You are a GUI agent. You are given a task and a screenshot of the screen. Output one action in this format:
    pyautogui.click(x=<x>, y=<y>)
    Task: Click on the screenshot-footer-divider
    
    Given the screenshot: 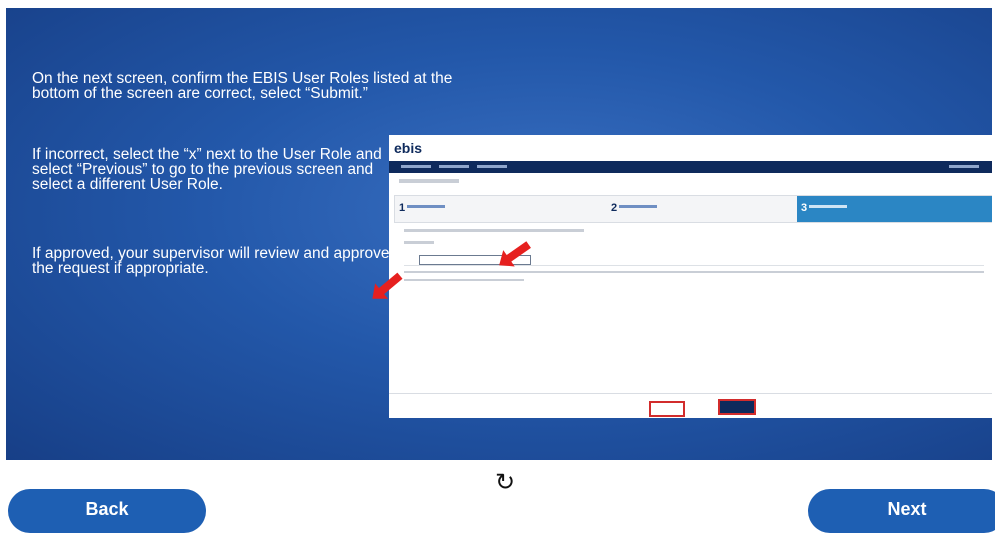 What is the action you would take?
    pyautogui.click(x=690, y=393)
    